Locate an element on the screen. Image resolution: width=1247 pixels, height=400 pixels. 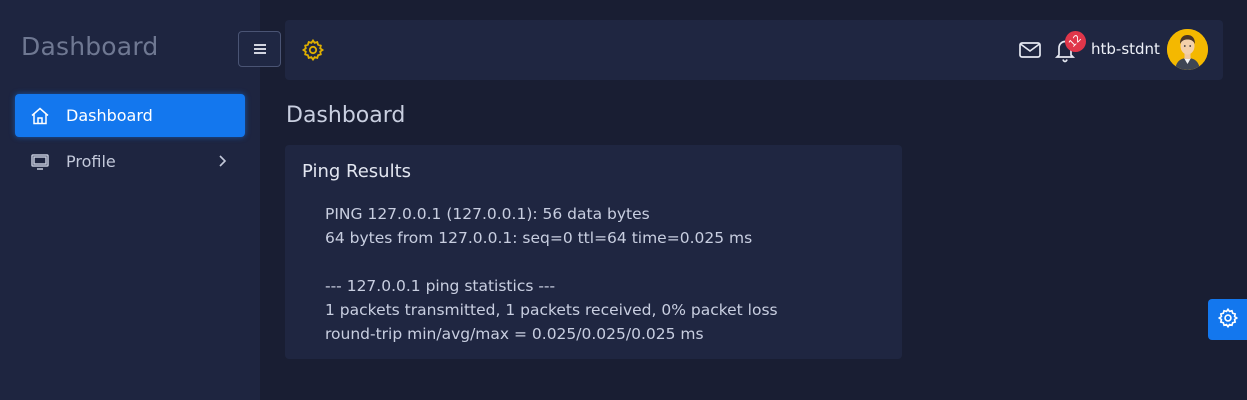
ping-output-line: --- 127.0.0.1 ping statistics --- is located at coordinates (440, 286).